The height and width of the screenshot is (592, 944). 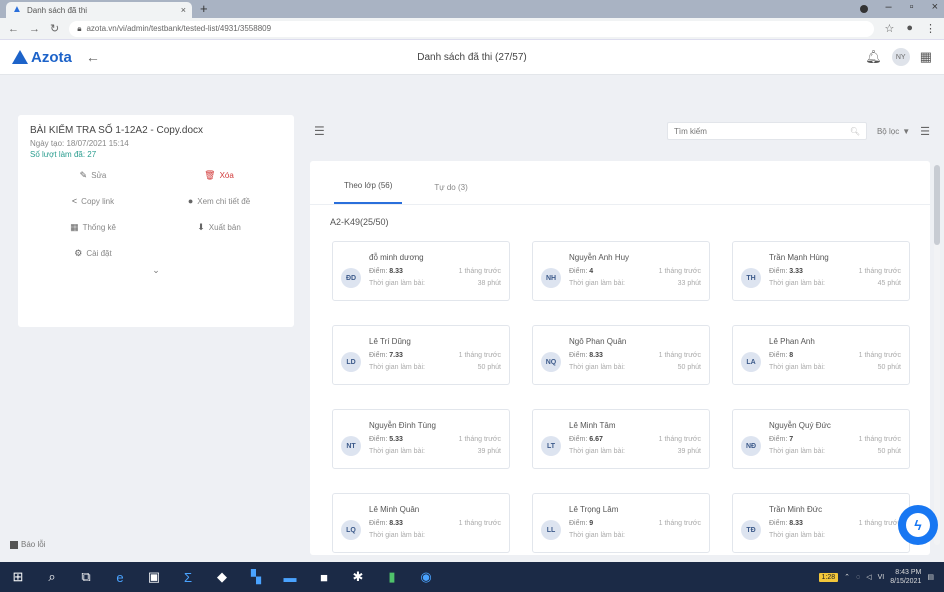 What do you see at coordinates (873, 57) in the screenshot?
I see `bell-icon: 🔔︎` at bounding box center [873, 57].